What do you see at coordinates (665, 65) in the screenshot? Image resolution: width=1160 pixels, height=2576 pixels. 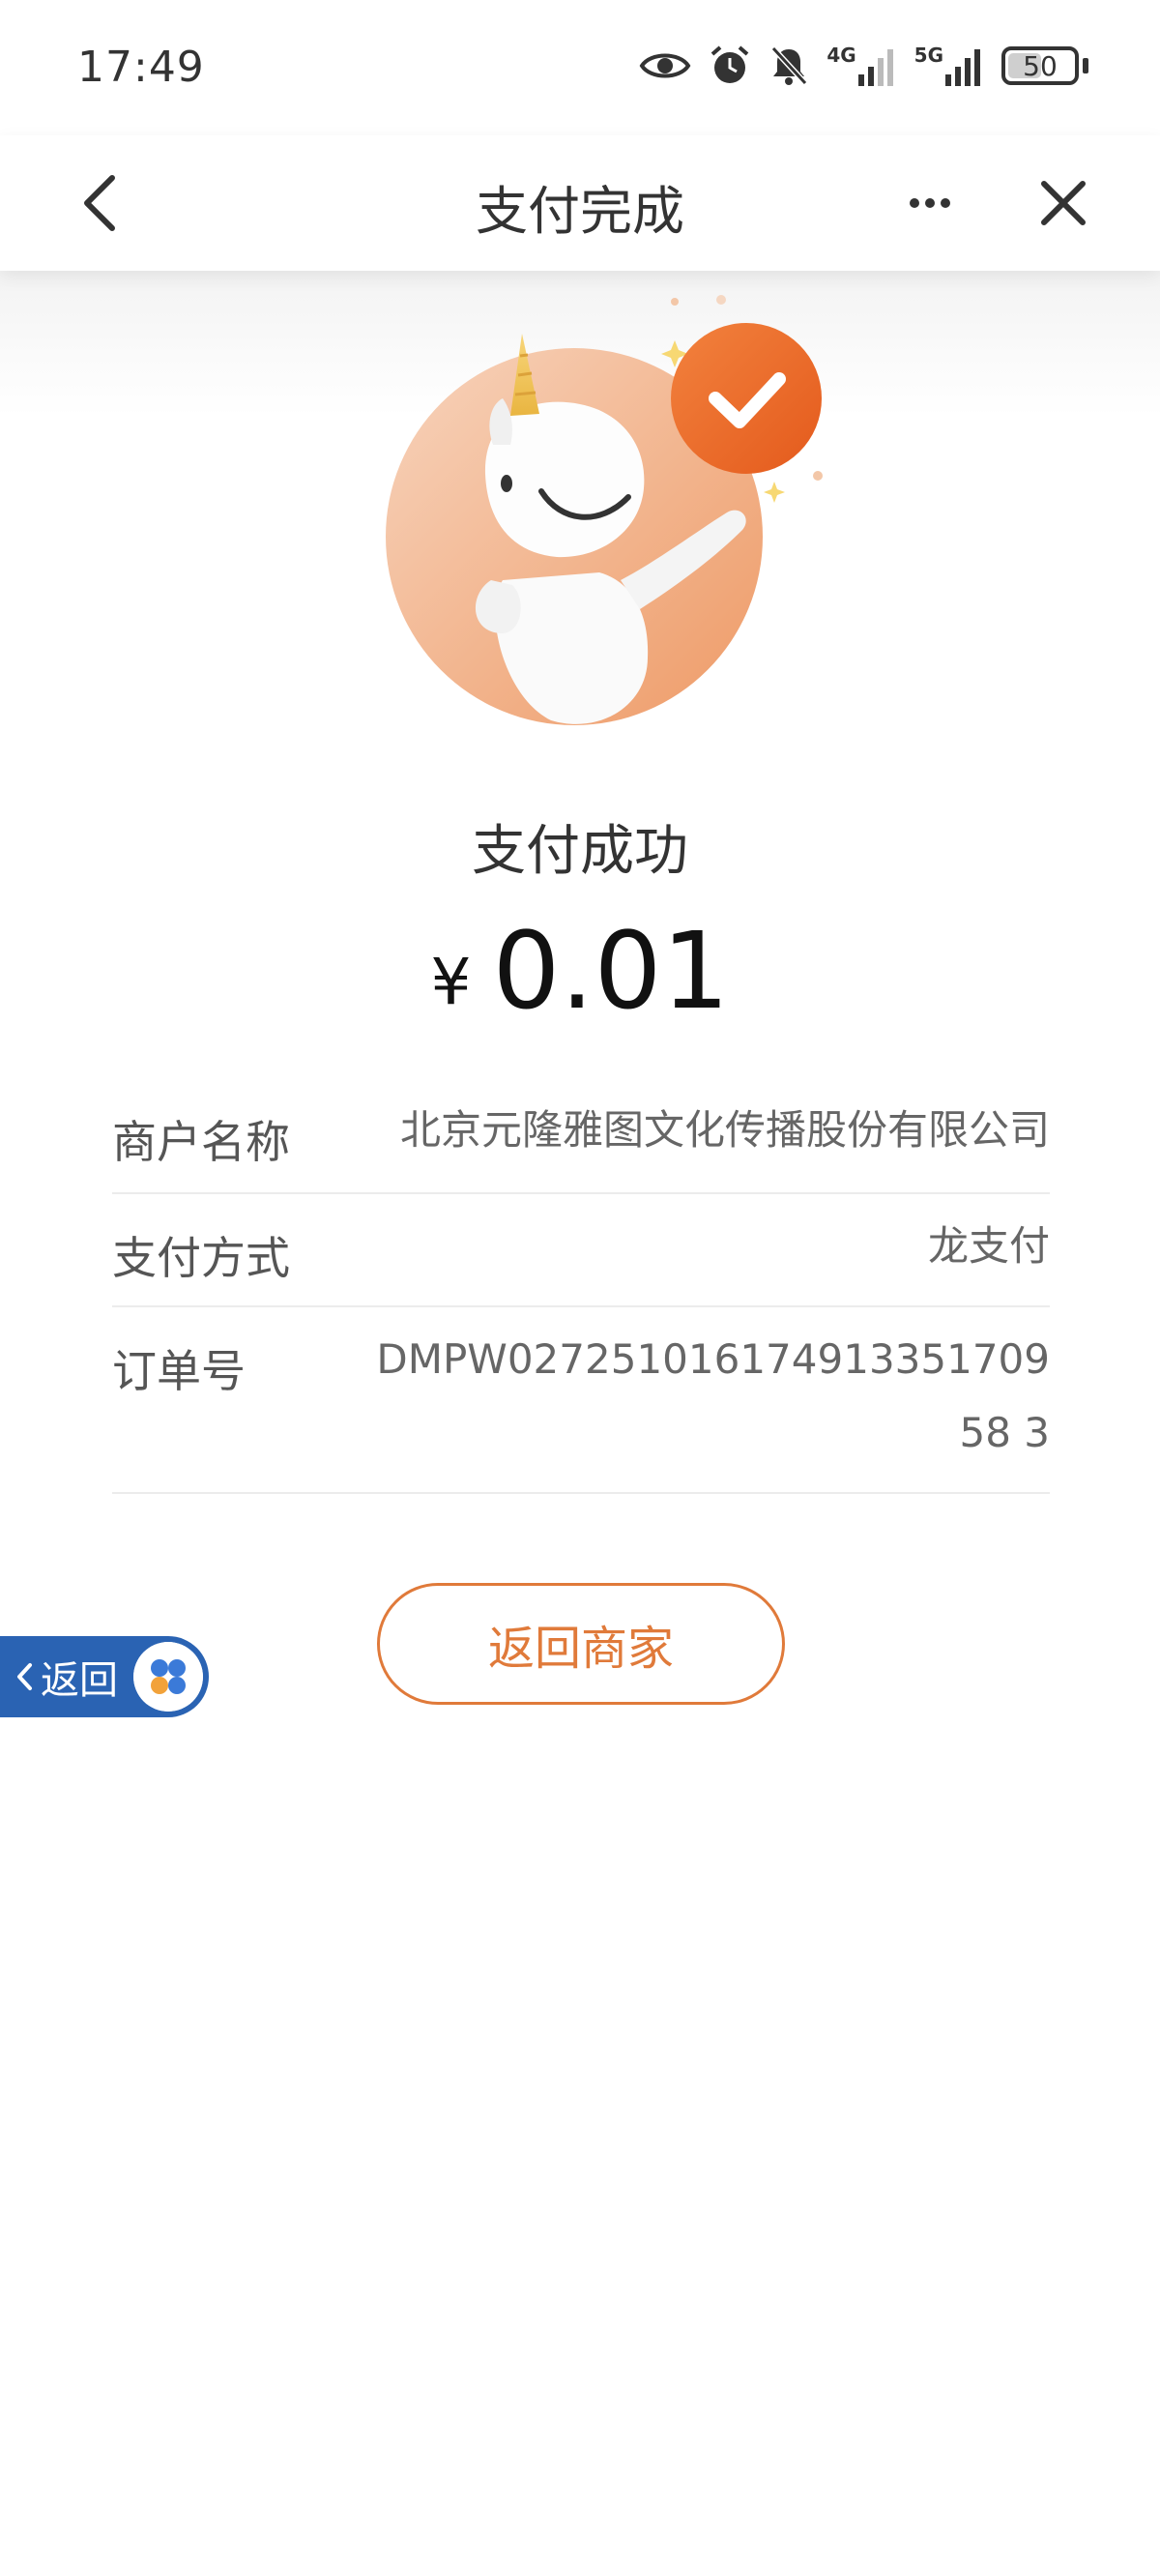 I see `eye-icon` at bounding box center [665, 65].